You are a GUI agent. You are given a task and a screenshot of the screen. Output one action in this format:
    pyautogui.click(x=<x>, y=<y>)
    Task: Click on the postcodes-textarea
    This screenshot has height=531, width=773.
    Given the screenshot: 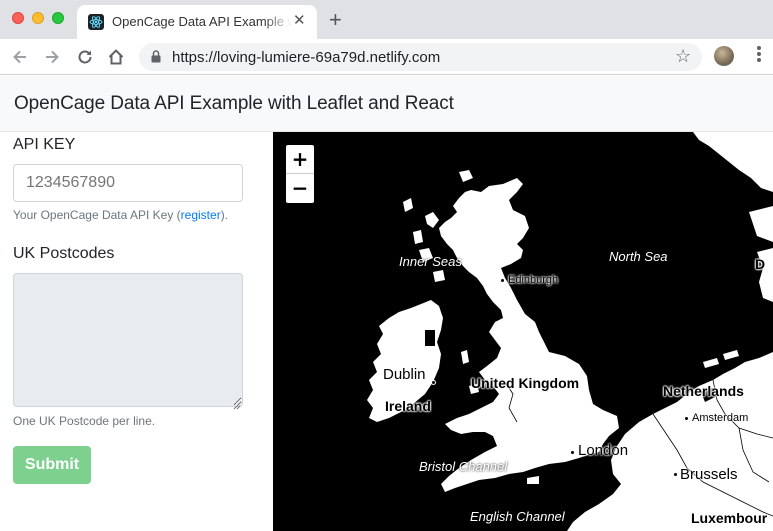 What is the action you would take?
    pyautogui.click(x=128, y=340)
    